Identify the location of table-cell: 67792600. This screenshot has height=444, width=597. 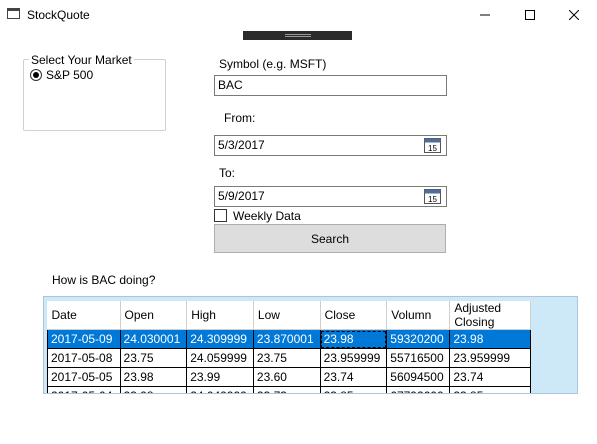
(418, 389).